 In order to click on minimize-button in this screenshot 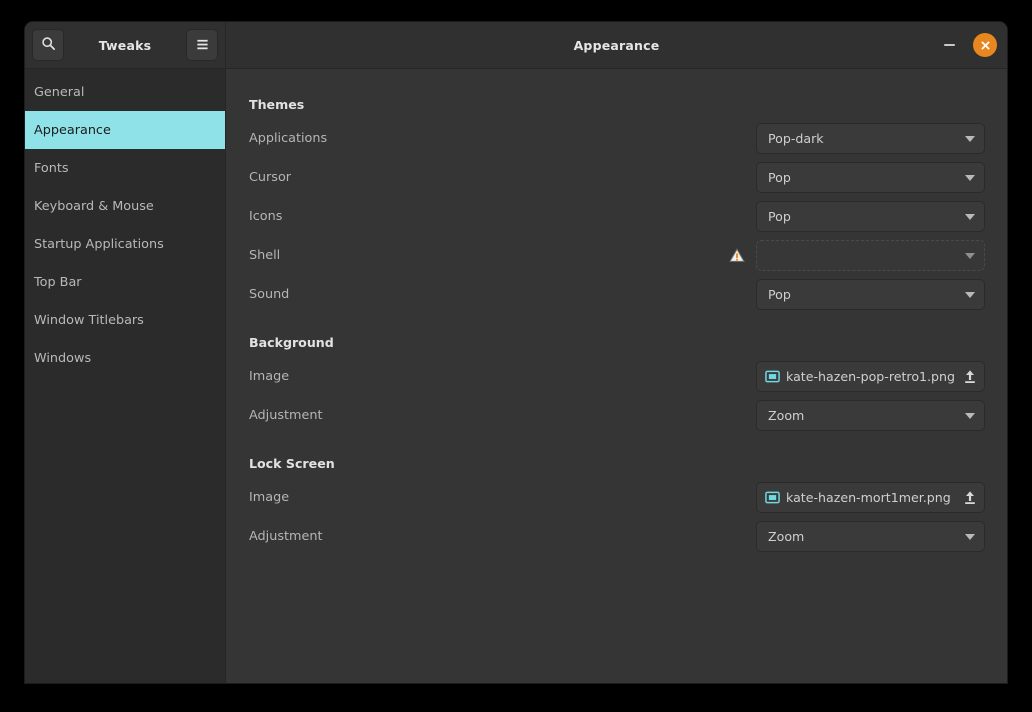, I will do `click(949, 45)`.